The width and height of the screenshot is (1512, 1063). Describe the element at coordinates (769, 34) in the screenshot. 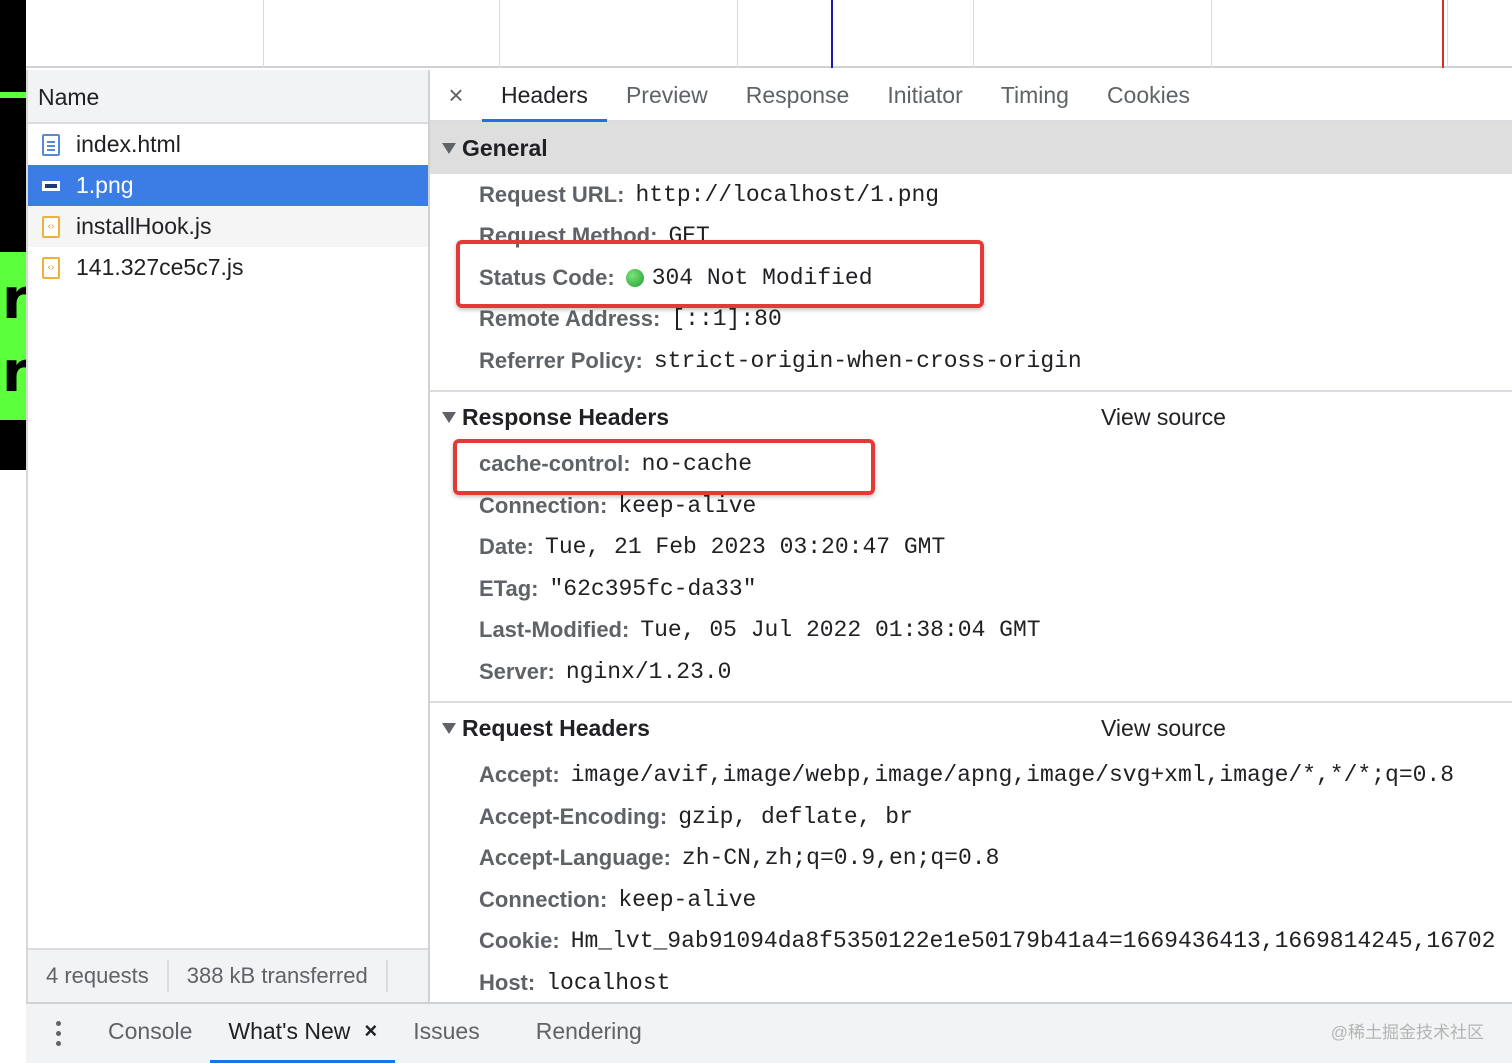

I see `timeline-overview` at that location.